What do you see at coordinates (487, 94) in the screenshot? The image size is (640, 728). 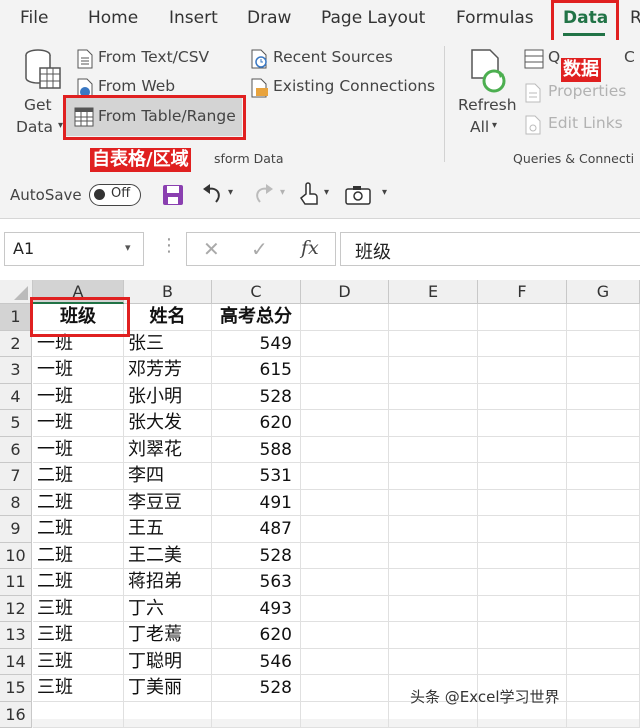 I see `refresh-all-button: Refresh All ▾` at bounding box center [487, 94].